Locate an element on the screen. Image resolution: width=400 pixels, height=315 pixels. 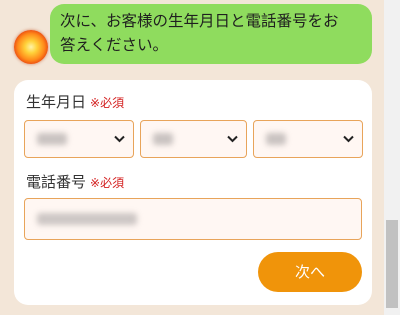
birth-month-value-redacted is located at coordinates (163, 139).